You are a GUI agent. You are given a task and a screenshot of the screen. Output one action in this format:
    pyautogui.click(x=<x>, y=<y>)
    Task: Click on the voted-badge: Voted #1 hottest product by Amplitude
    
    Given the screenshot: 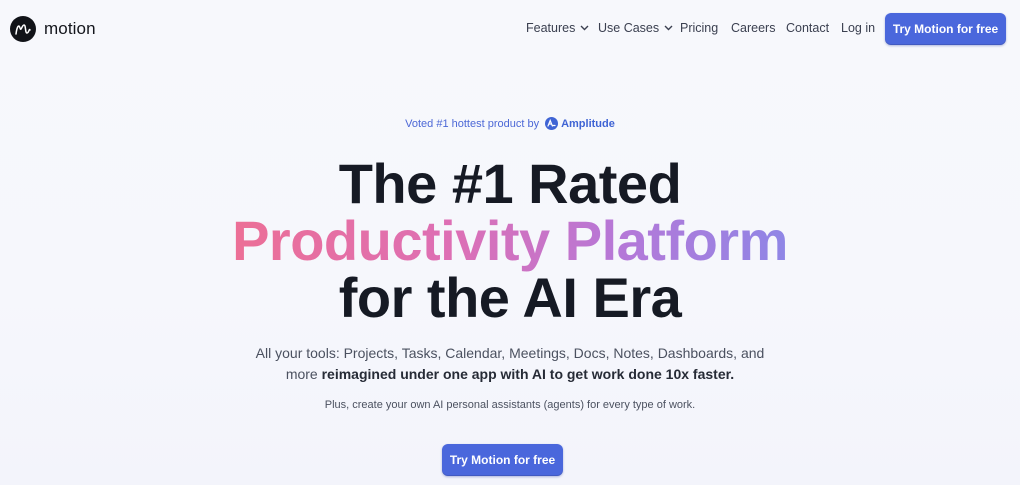 What is the action you would take?
    pyautogui.click(x=510, y=123)
    